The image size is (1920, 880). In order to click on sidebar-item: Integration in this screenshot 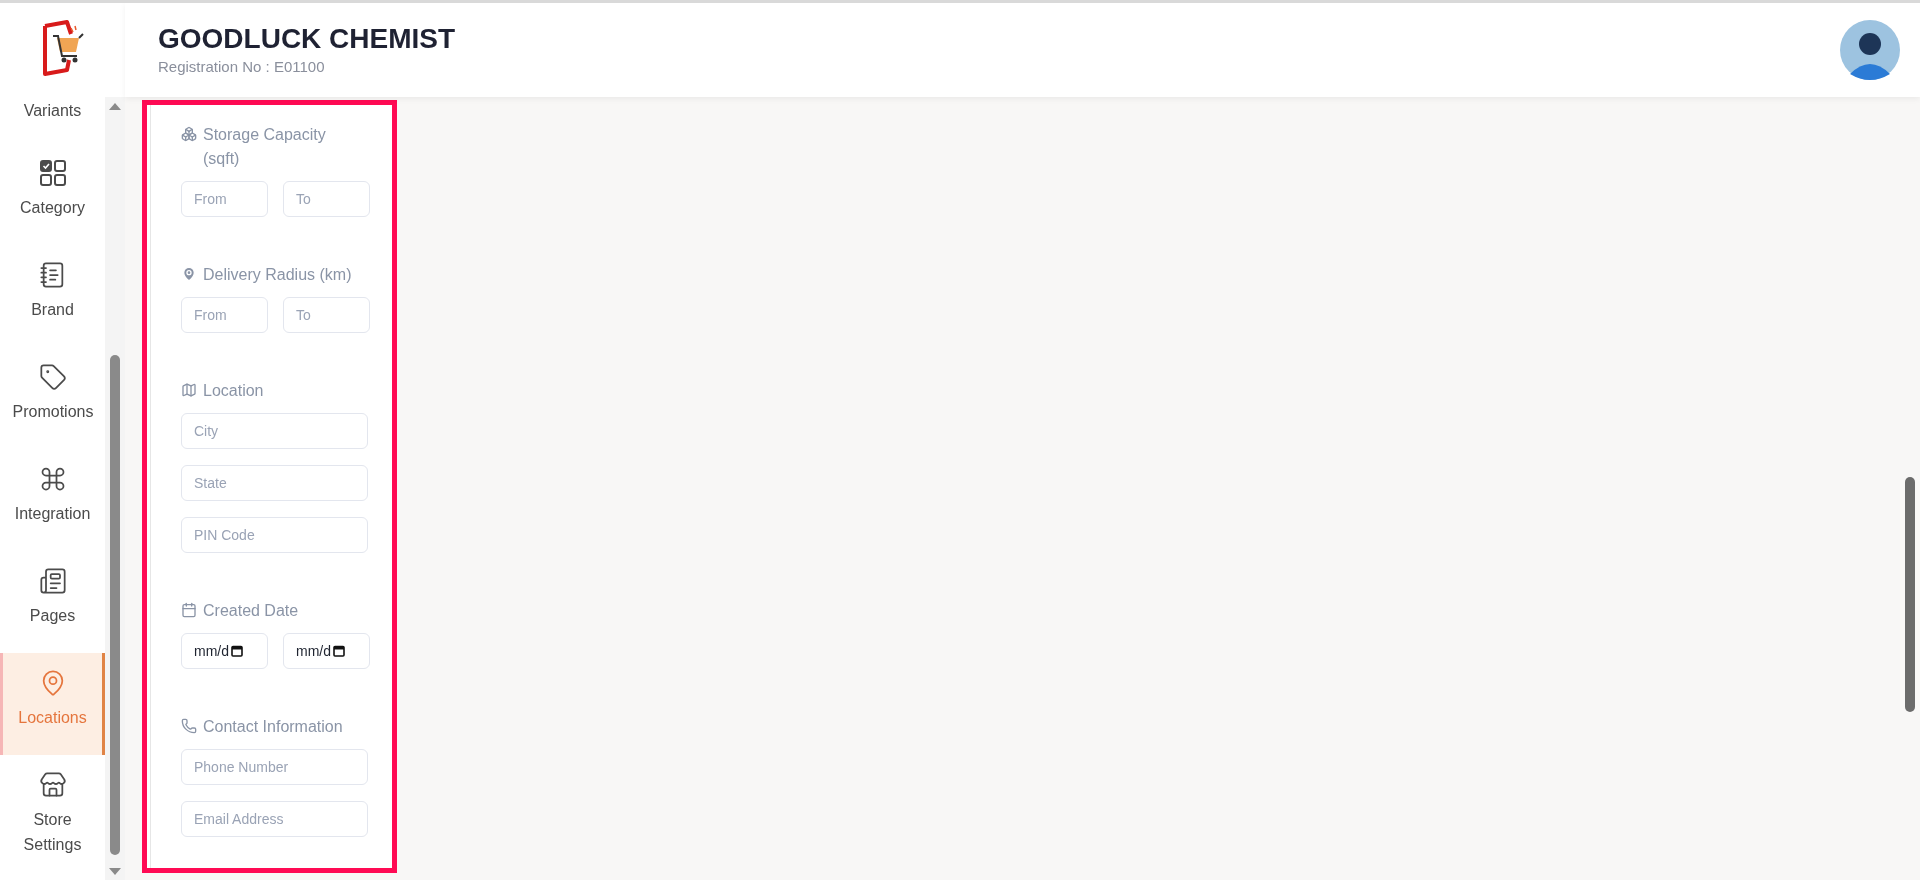, I will do `click(52, 500)`.